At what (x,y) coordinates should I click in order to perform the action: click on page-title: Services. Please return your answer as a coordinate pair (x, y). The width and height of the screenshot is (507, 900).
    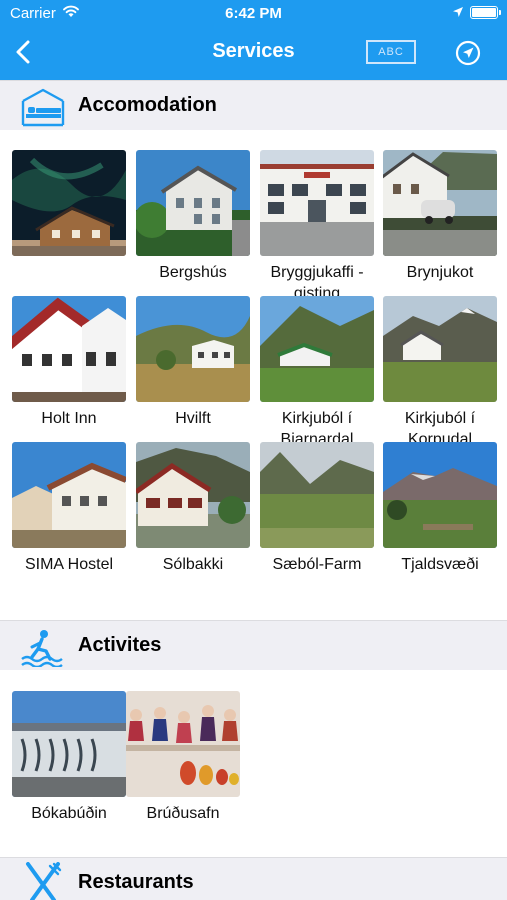
    Looking at the image, I should click on (253, 51).